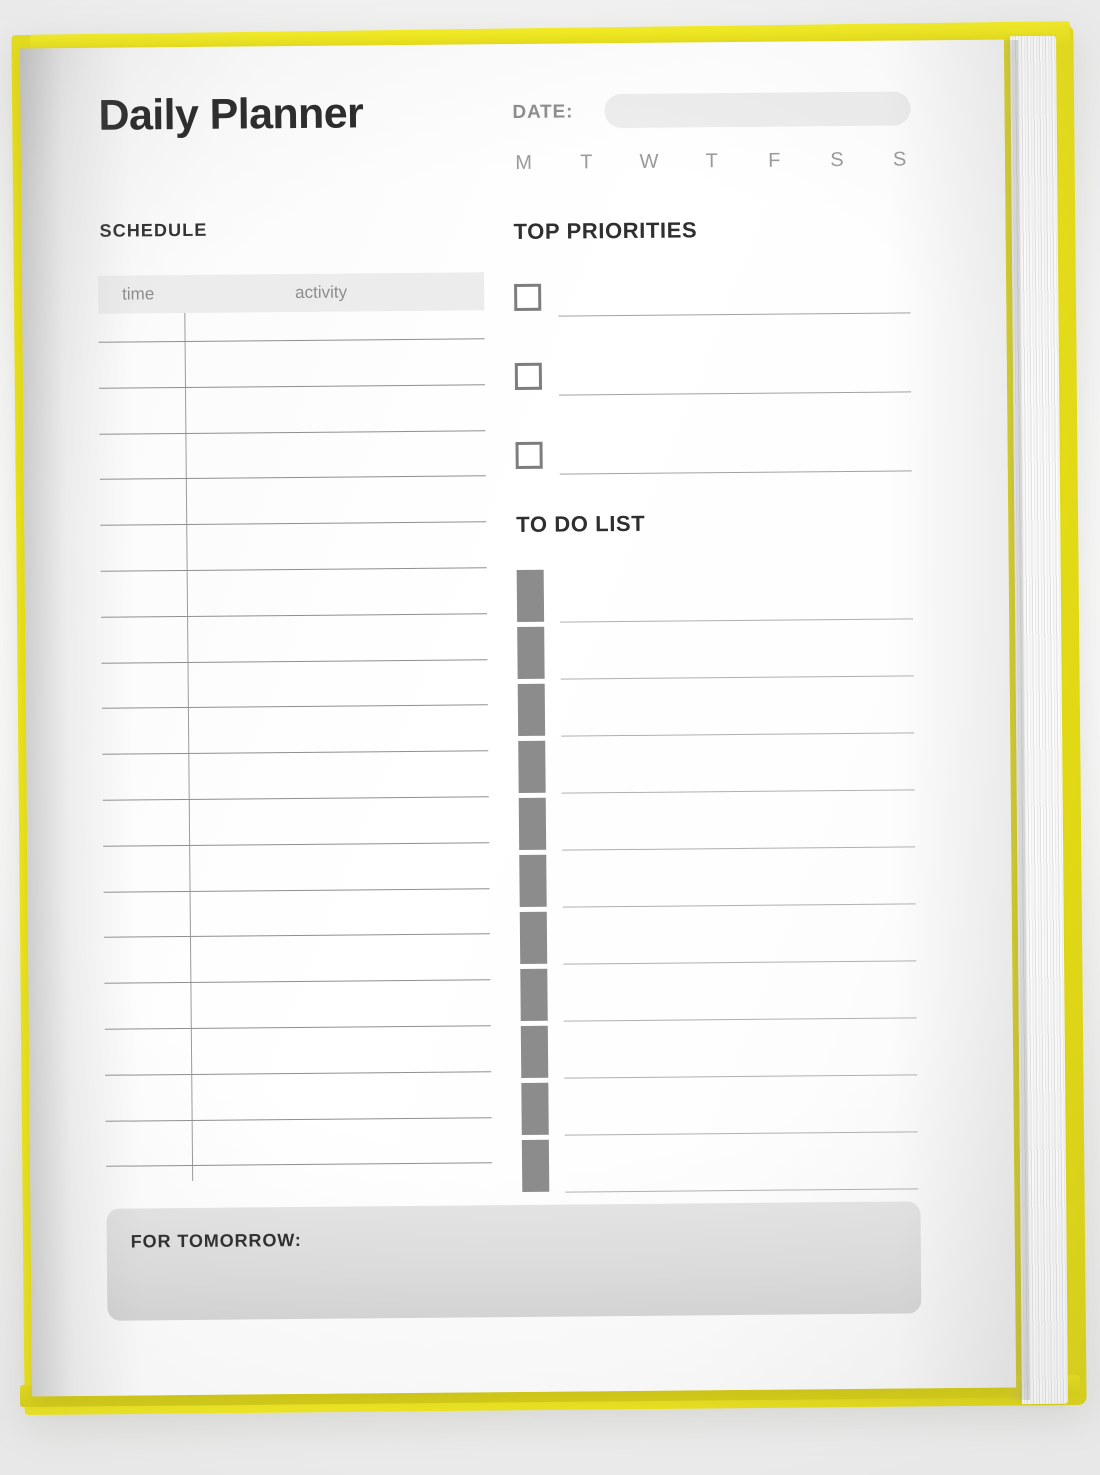  Describe the element at coordinates (138, 294) in the screenshot. I see `schedule-column-time: time` at that location.